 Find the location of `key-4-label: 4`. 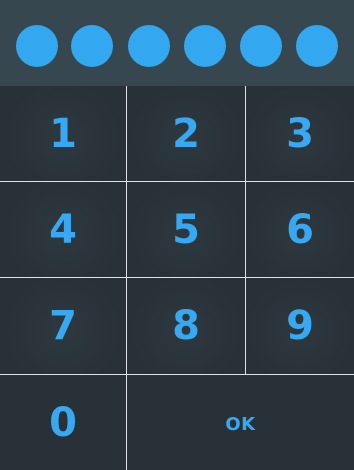

key-4-label: 4 is located at coordinates (63, 229).